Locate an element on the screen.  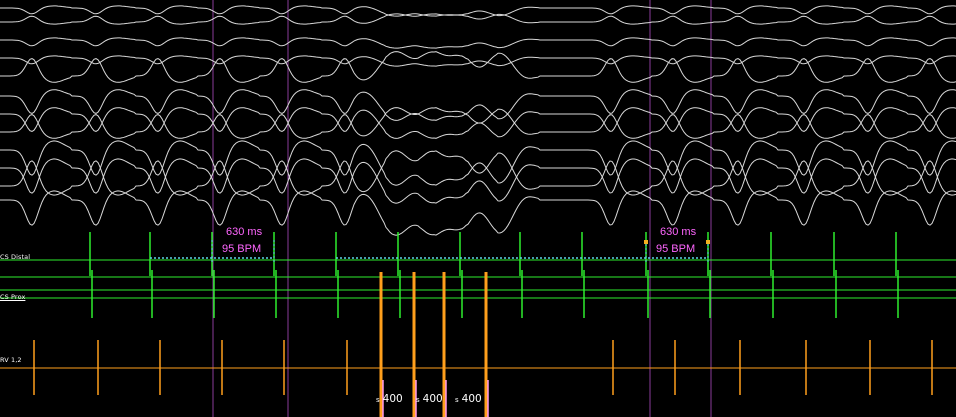
caliper-1-interval: 630 ms is located at coordinates (244, 232).